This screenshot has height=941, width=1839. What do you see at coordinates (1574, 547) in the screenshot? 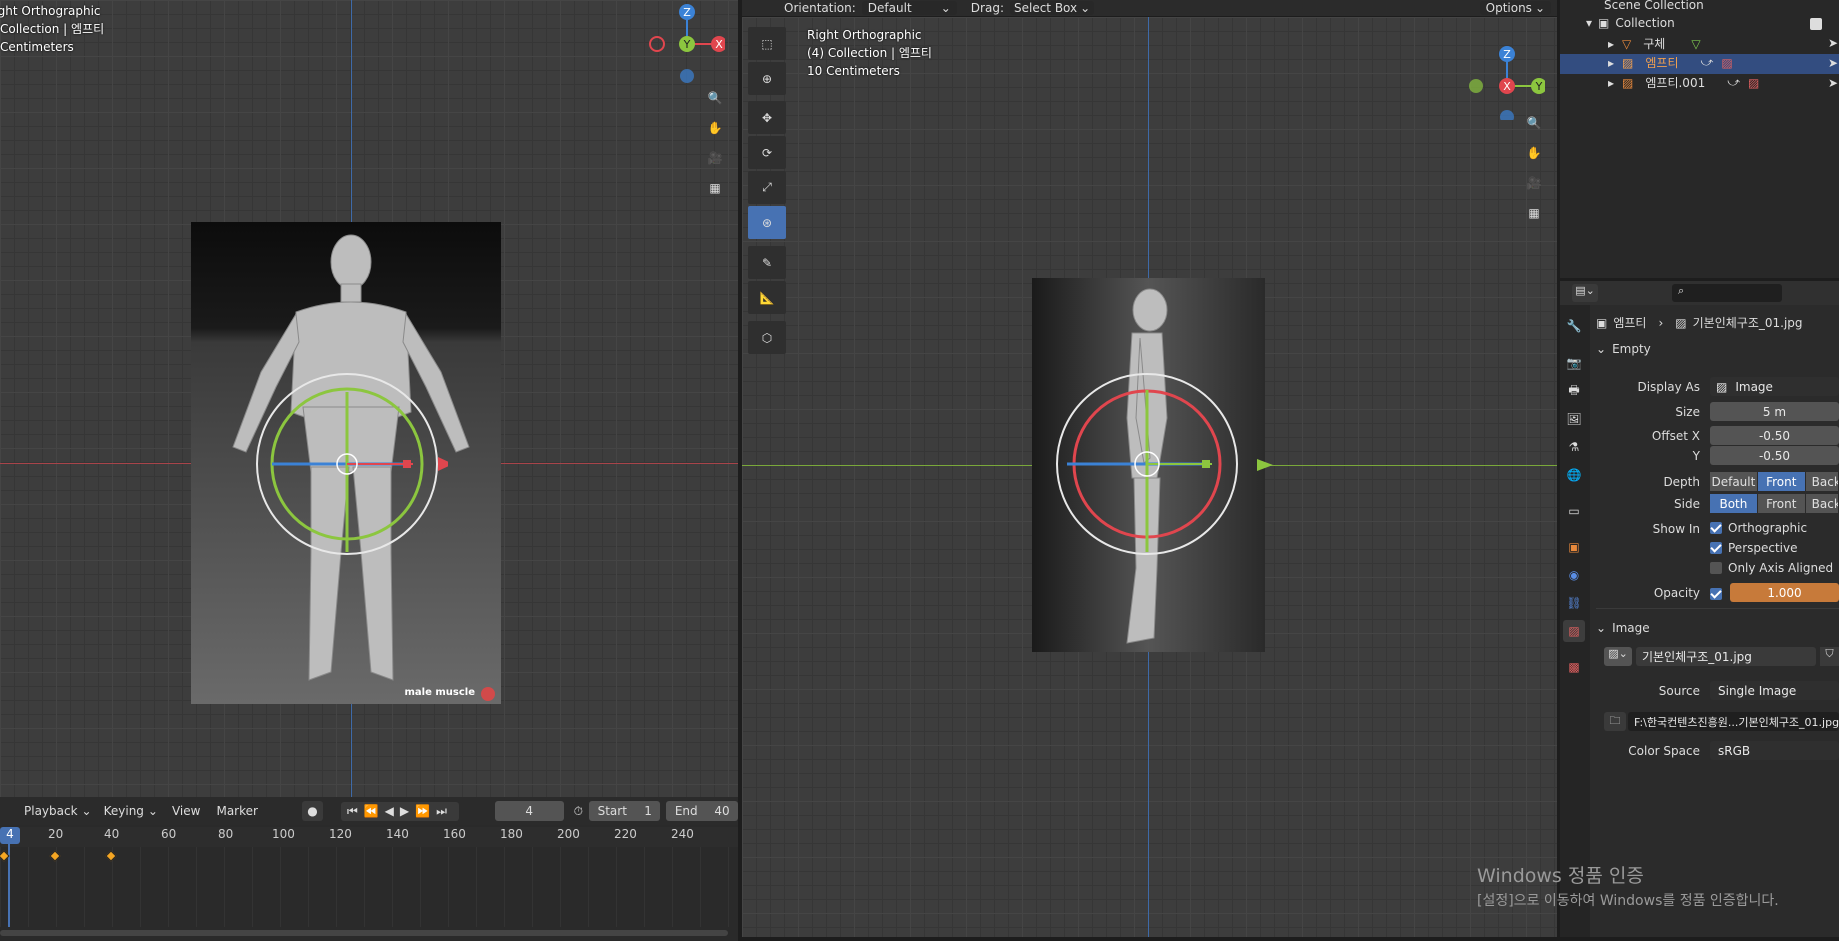
I see `object-tab-icon: ▣` at bounding box center [1574, 547].